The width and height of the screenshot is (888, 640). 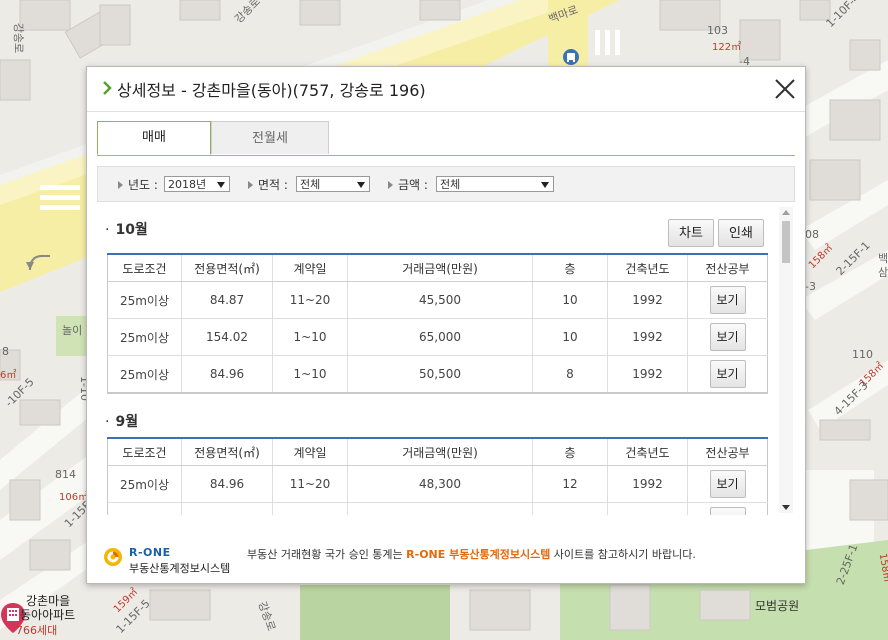 I want to click on rone-logo: R-ONE 부동산통계정보시스템, so click(x=171, y=556).